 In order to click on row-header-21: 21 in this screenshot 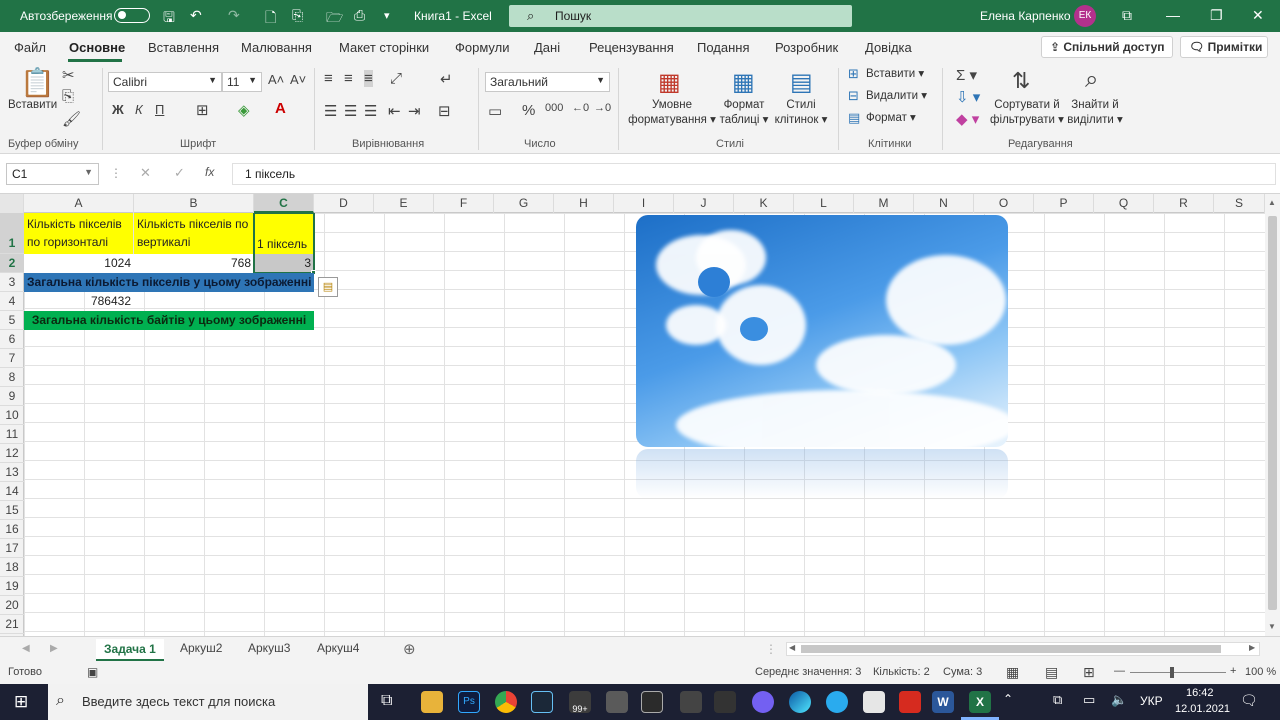, I will do `click(12, 624)`.